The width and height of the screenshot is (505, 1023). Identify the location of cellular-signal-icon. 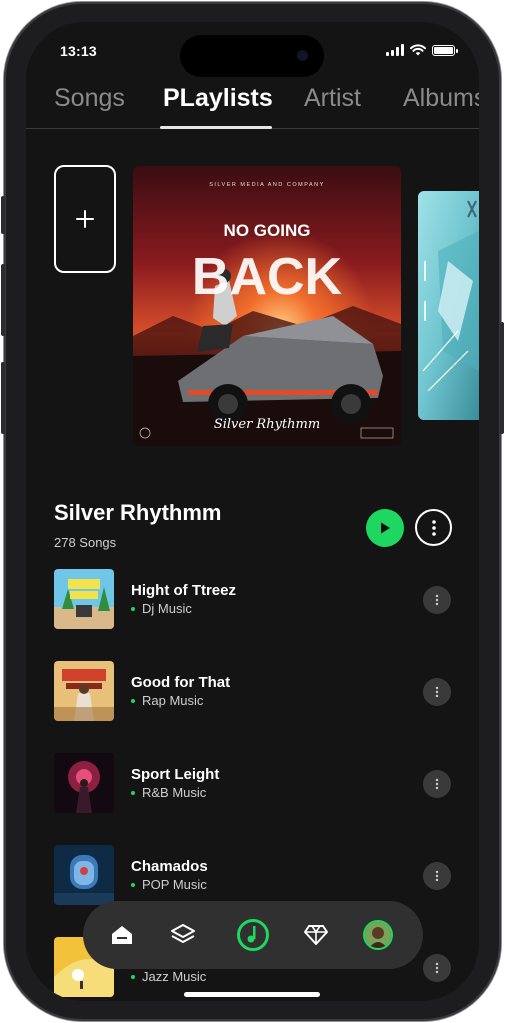
(395, 50).